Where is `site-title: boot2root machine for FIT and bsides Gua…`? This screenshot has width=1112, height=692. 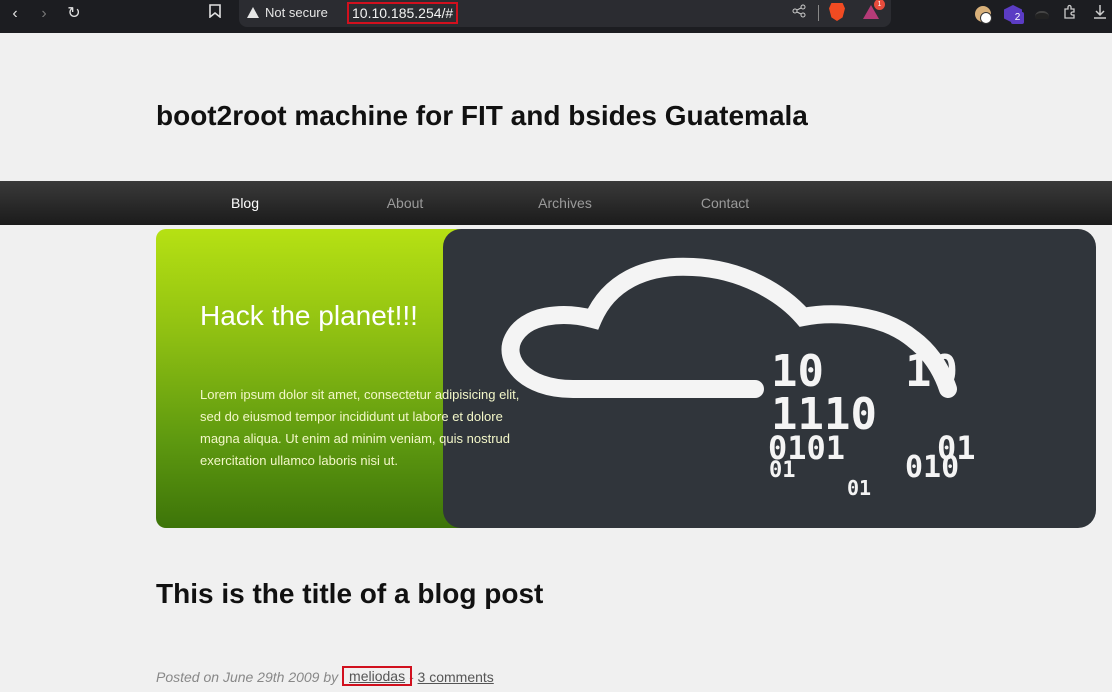 site-title: boot2root machine for FIT and bsides Gua… is located at coordinates (482, 115).